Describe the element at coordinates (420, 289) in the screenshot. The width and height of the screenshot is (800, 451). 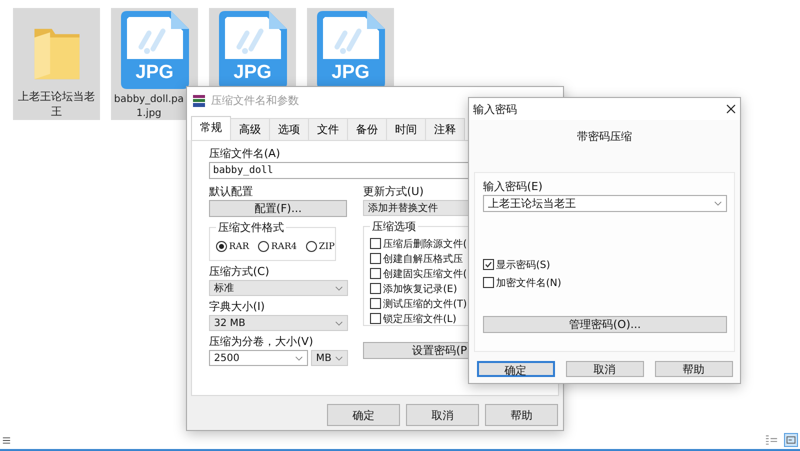
I see `checkbox-label: 添加恢复记录(E)` at that location.